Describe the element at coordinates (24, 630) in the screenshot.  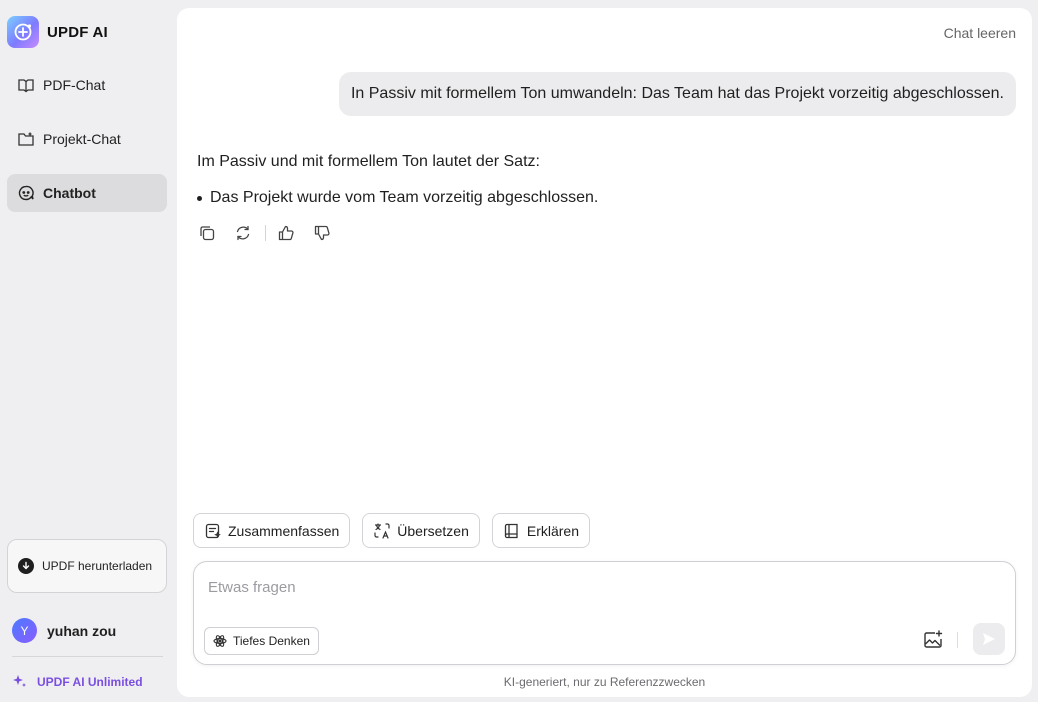
I see `avatar: Y` at that location.